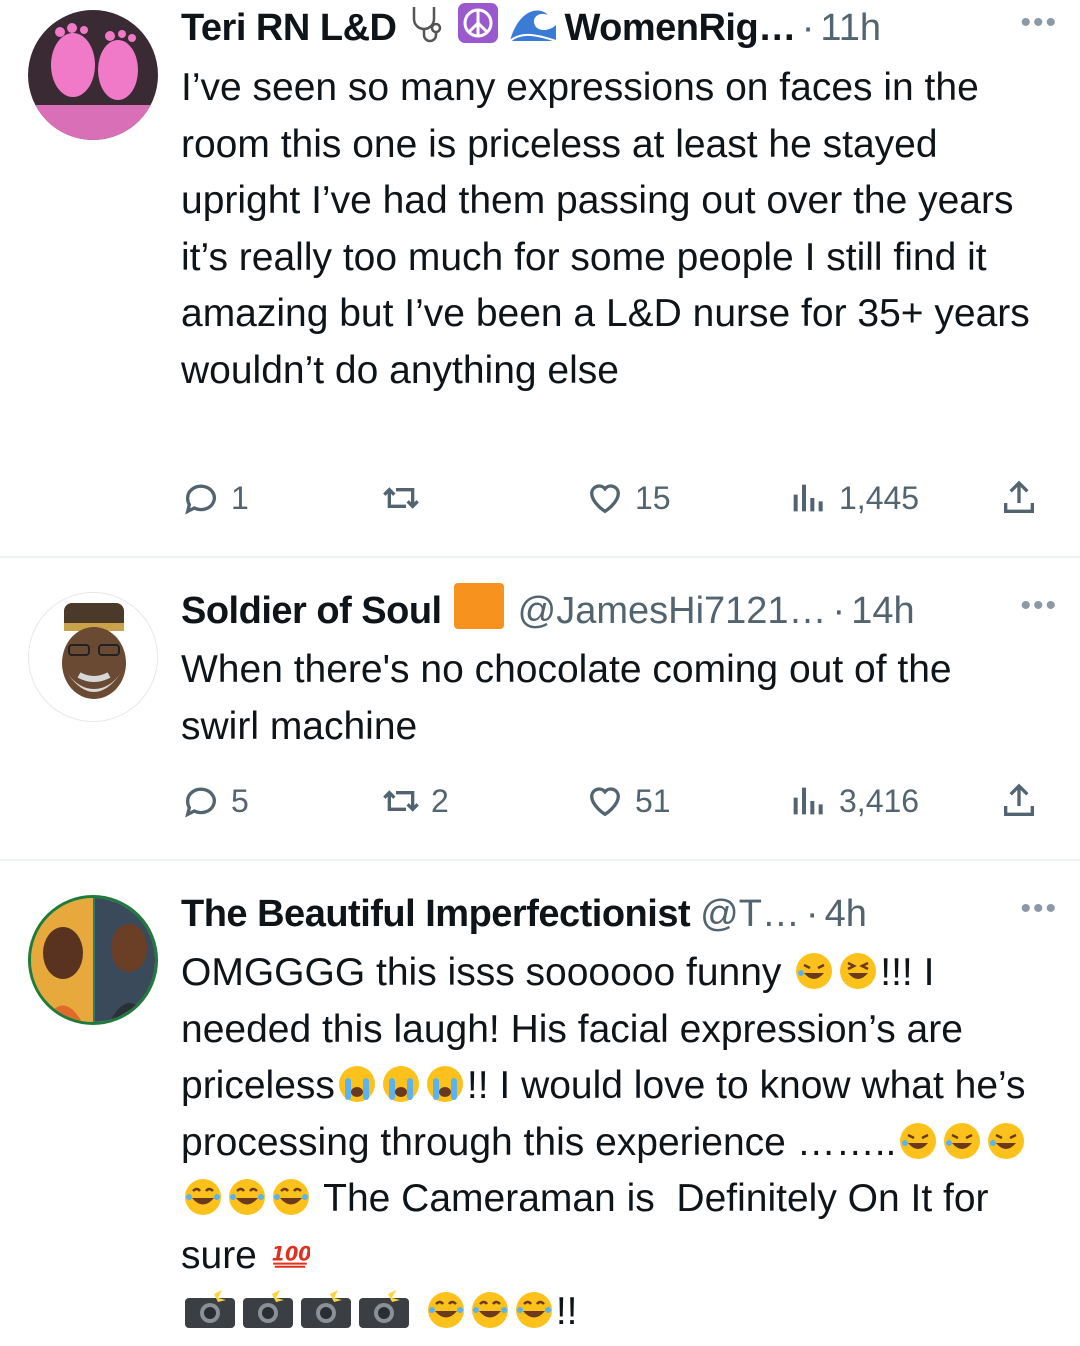 This screenshot has height=1346, width=1080. Describe the element at coordinates (628, 498) in the screenshot. I see `like-button: 15` at that location.